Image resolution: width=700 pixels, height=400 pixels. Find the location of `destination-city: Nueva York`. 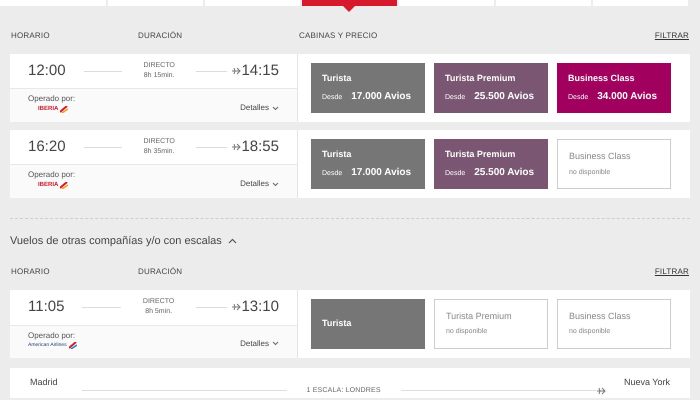

destination-city: Nueva York is located at coordinates (647, 382).